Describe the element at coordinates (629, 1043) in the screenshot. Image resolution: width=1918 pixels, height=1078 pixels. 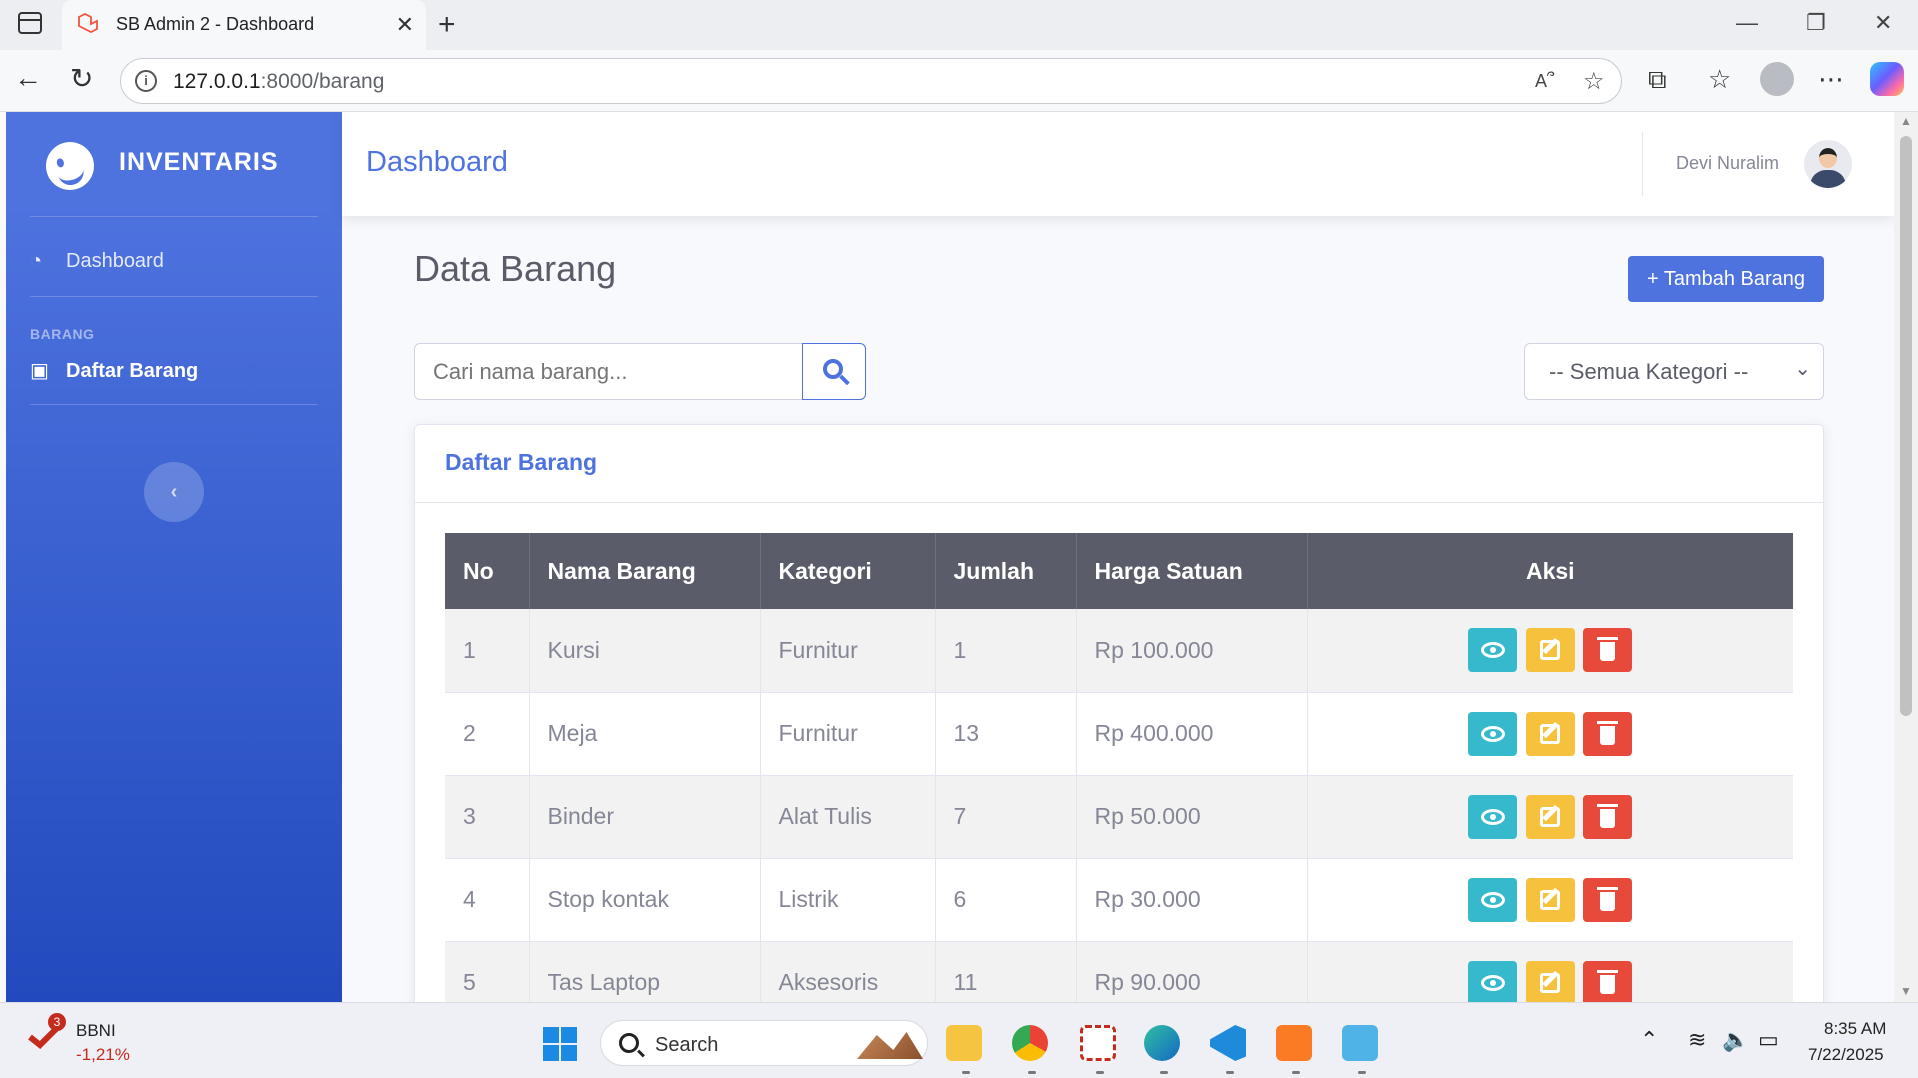
I see `search-icon` at that location.